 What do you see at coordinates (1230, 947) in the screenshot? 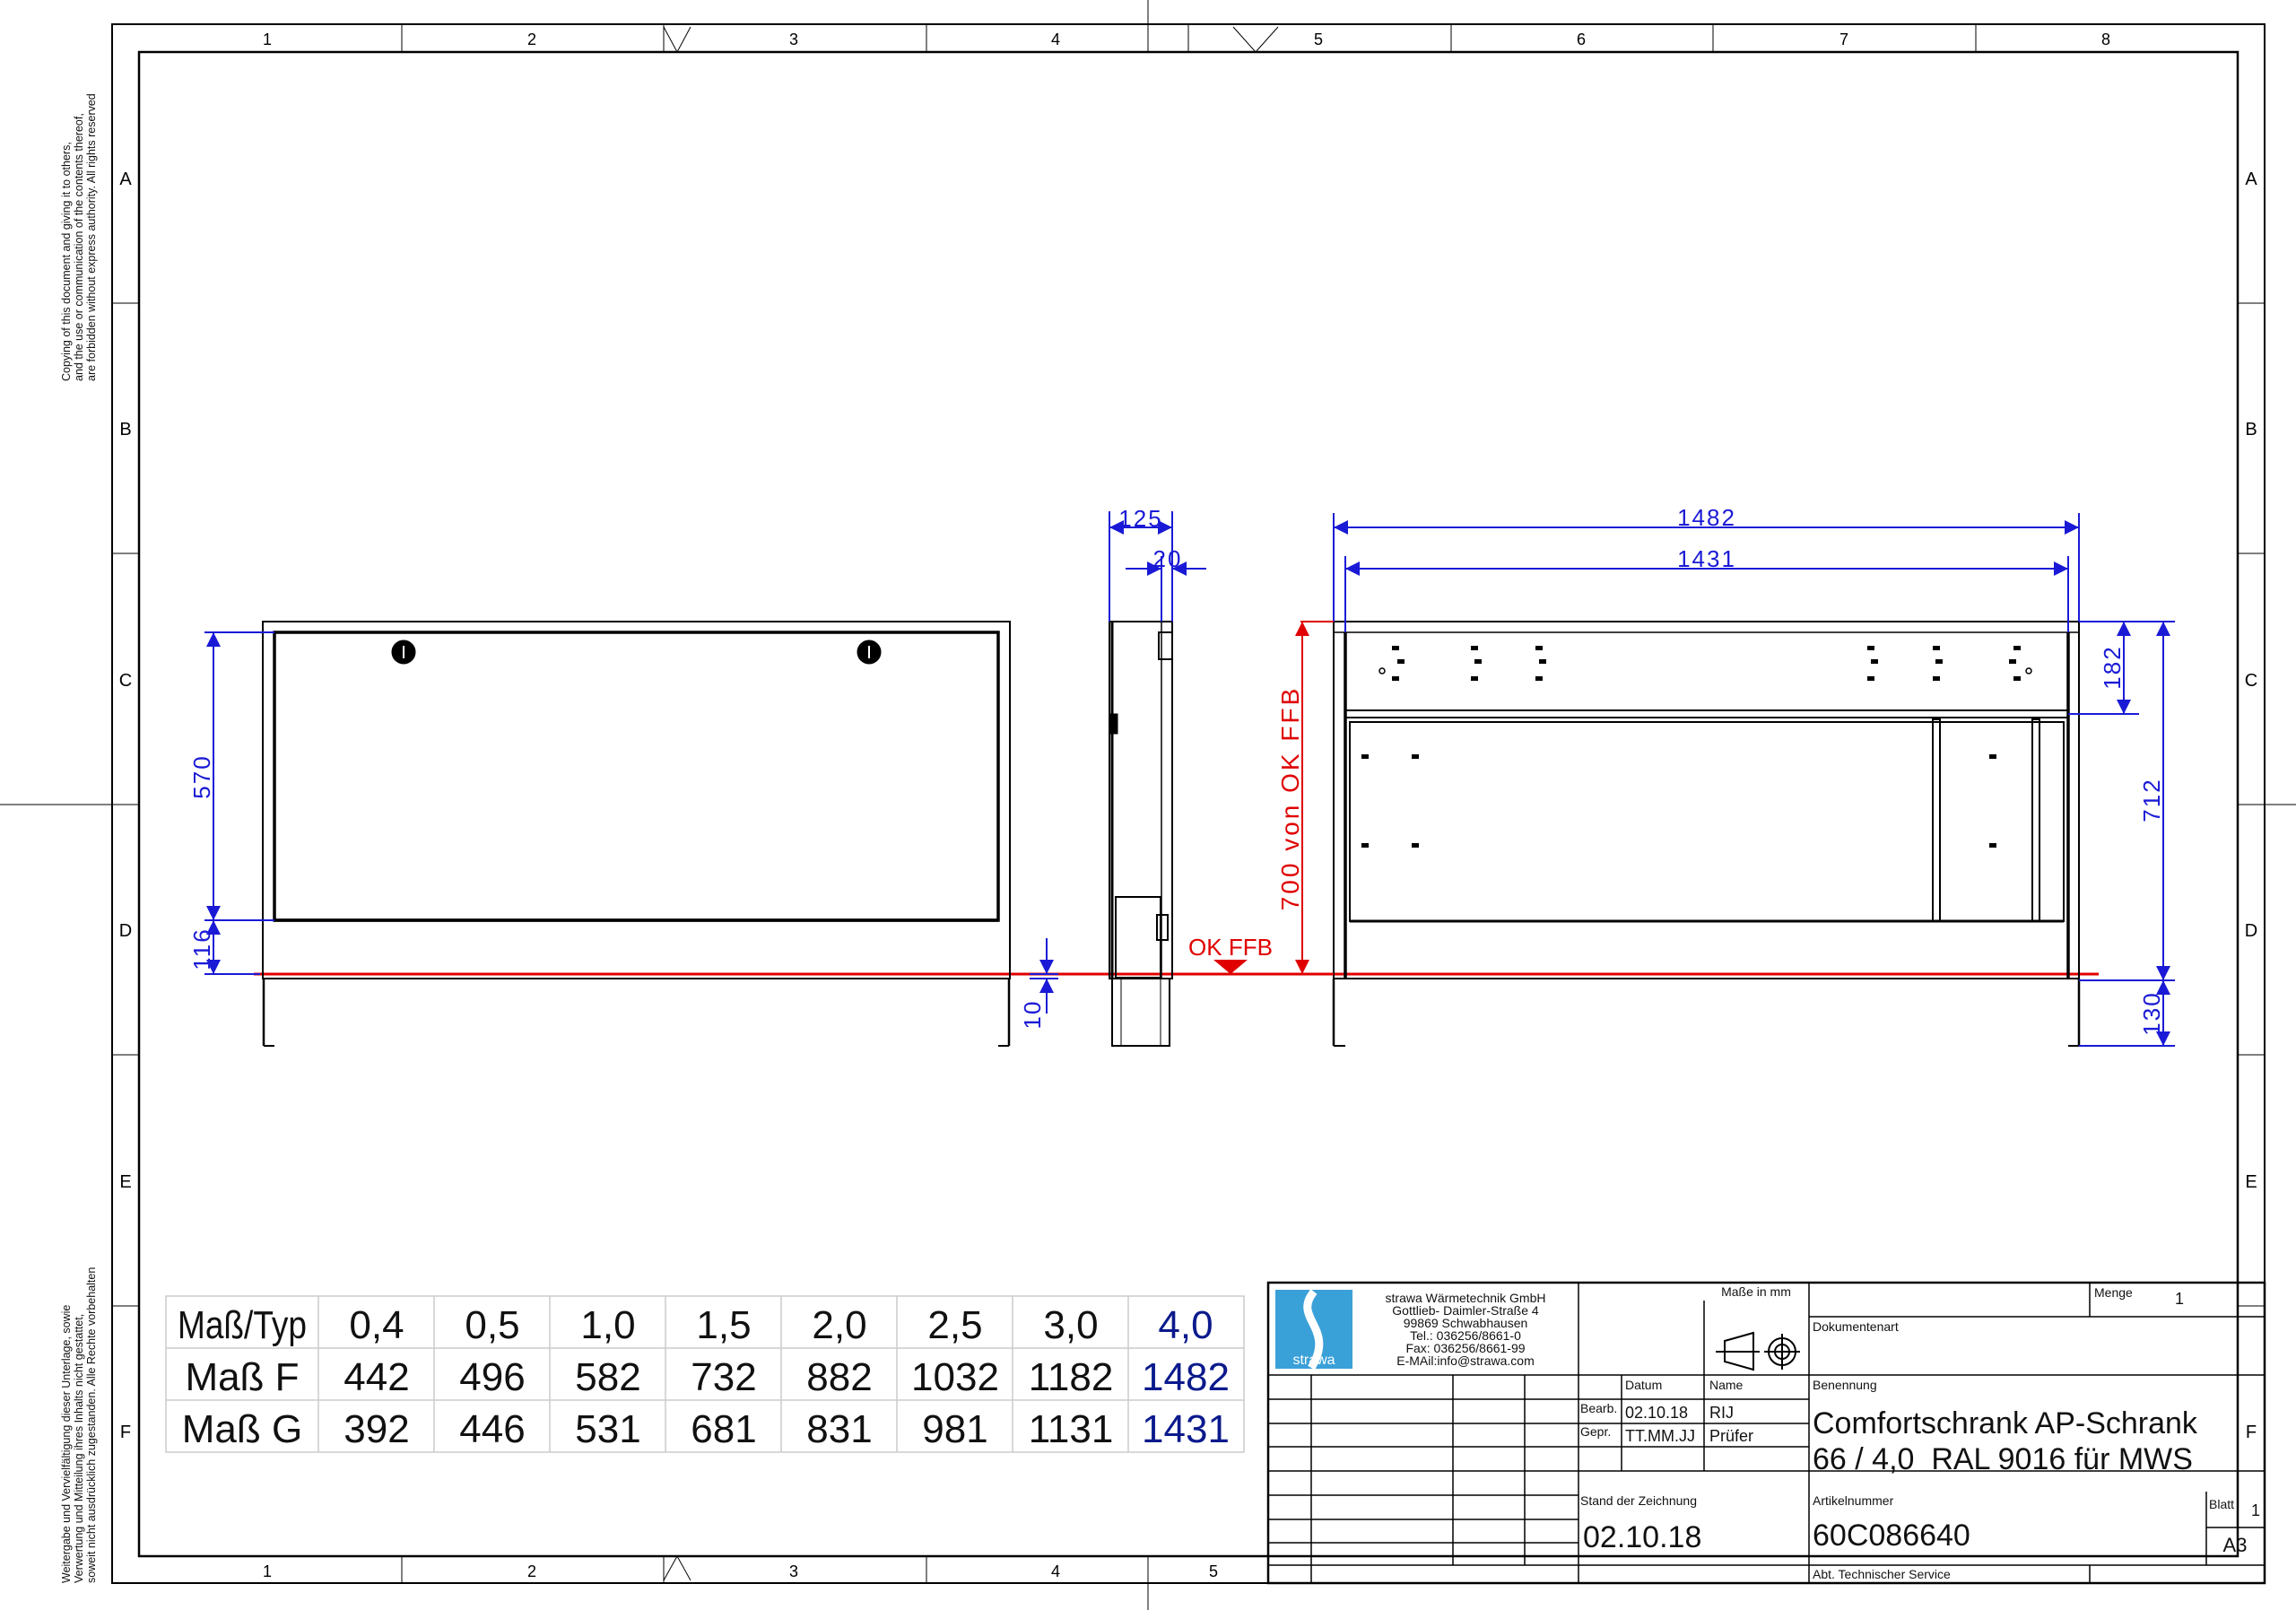
I see `floor-label: OK FFB` at bounding box center [1230, 947].